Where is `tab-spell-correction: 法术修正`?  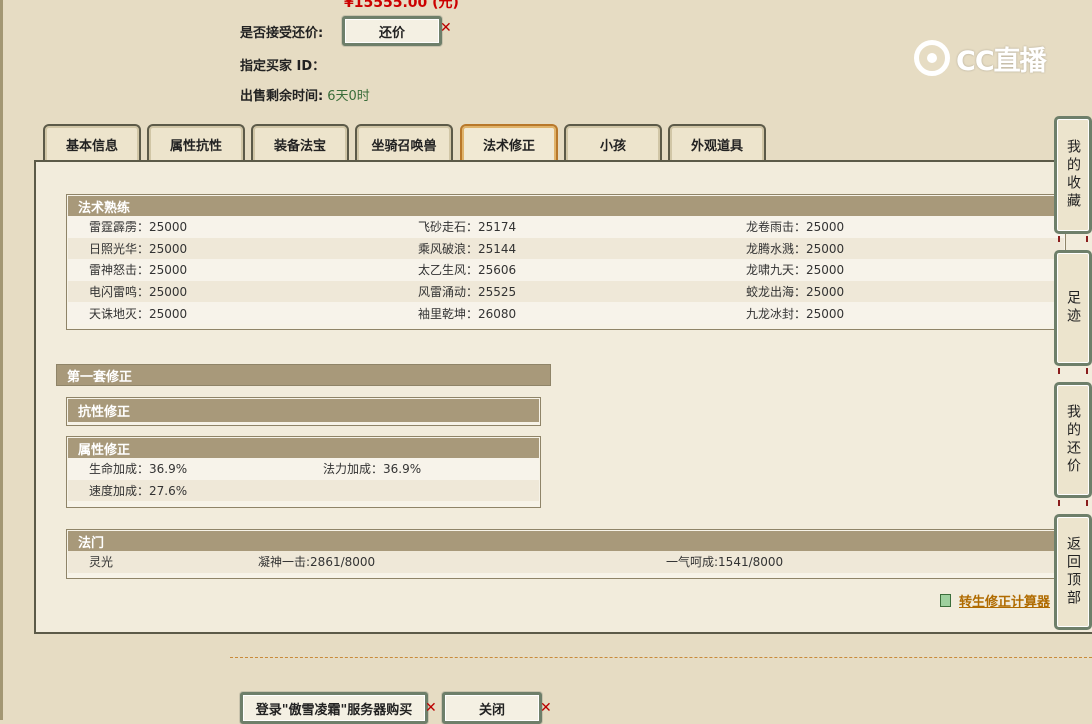 tab-spell-correction: 法术修正 is located at coordinates (509, 143).